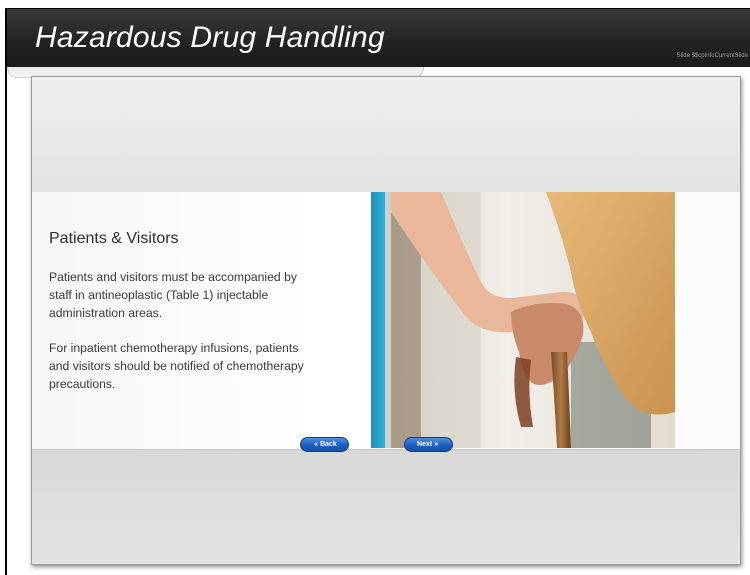 This screenshot has width=750, height=575. What do you see at coordinates (210, 37) in the screenshot?
I see `course-title: Hazardous Drug Handling` at bounding box center [210, 37].